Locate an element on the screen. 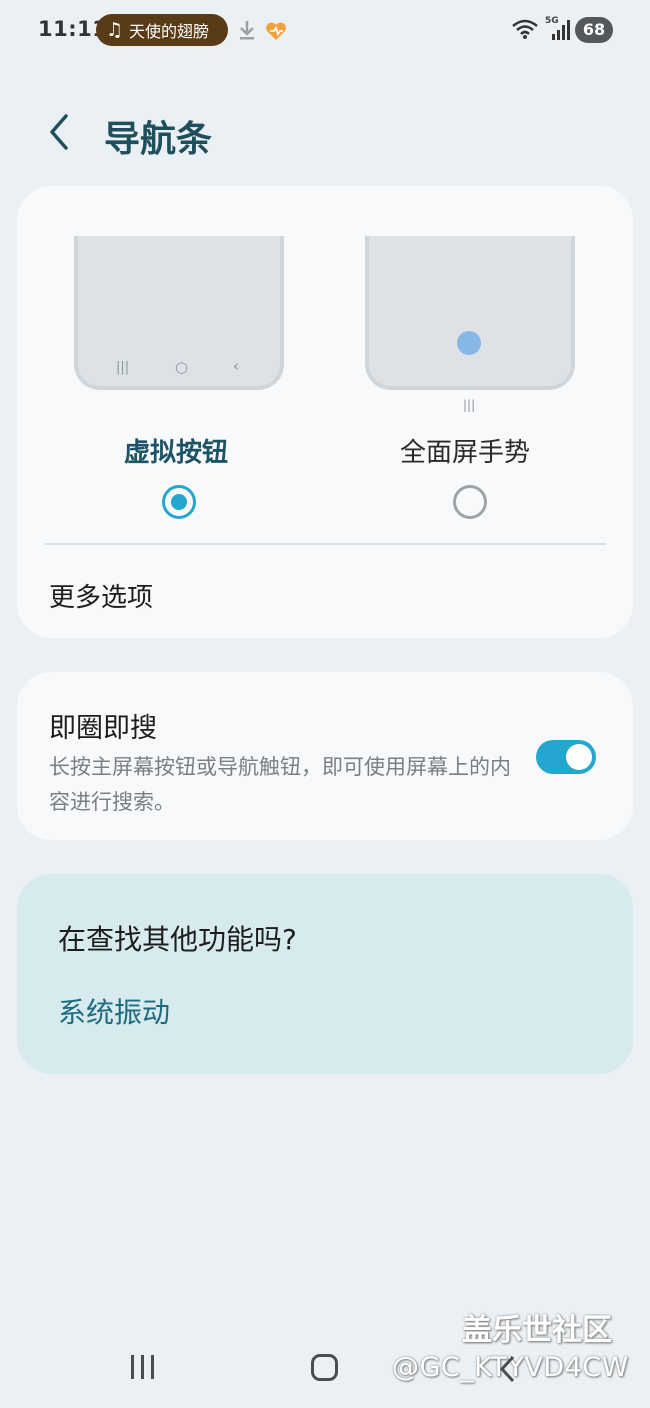 The width and height of the screenshot is (650, 1408). option-label-gestures: 全面屏手势 is located at coordinates (465, 450).